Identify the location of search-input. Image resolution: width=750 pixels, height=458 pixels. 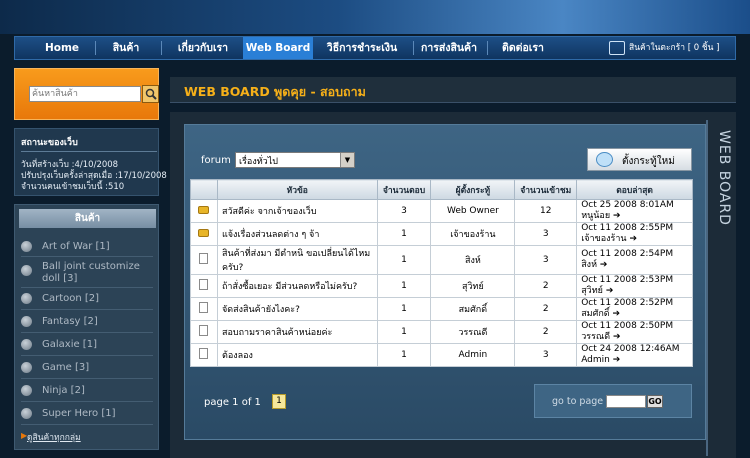
(85, 94).